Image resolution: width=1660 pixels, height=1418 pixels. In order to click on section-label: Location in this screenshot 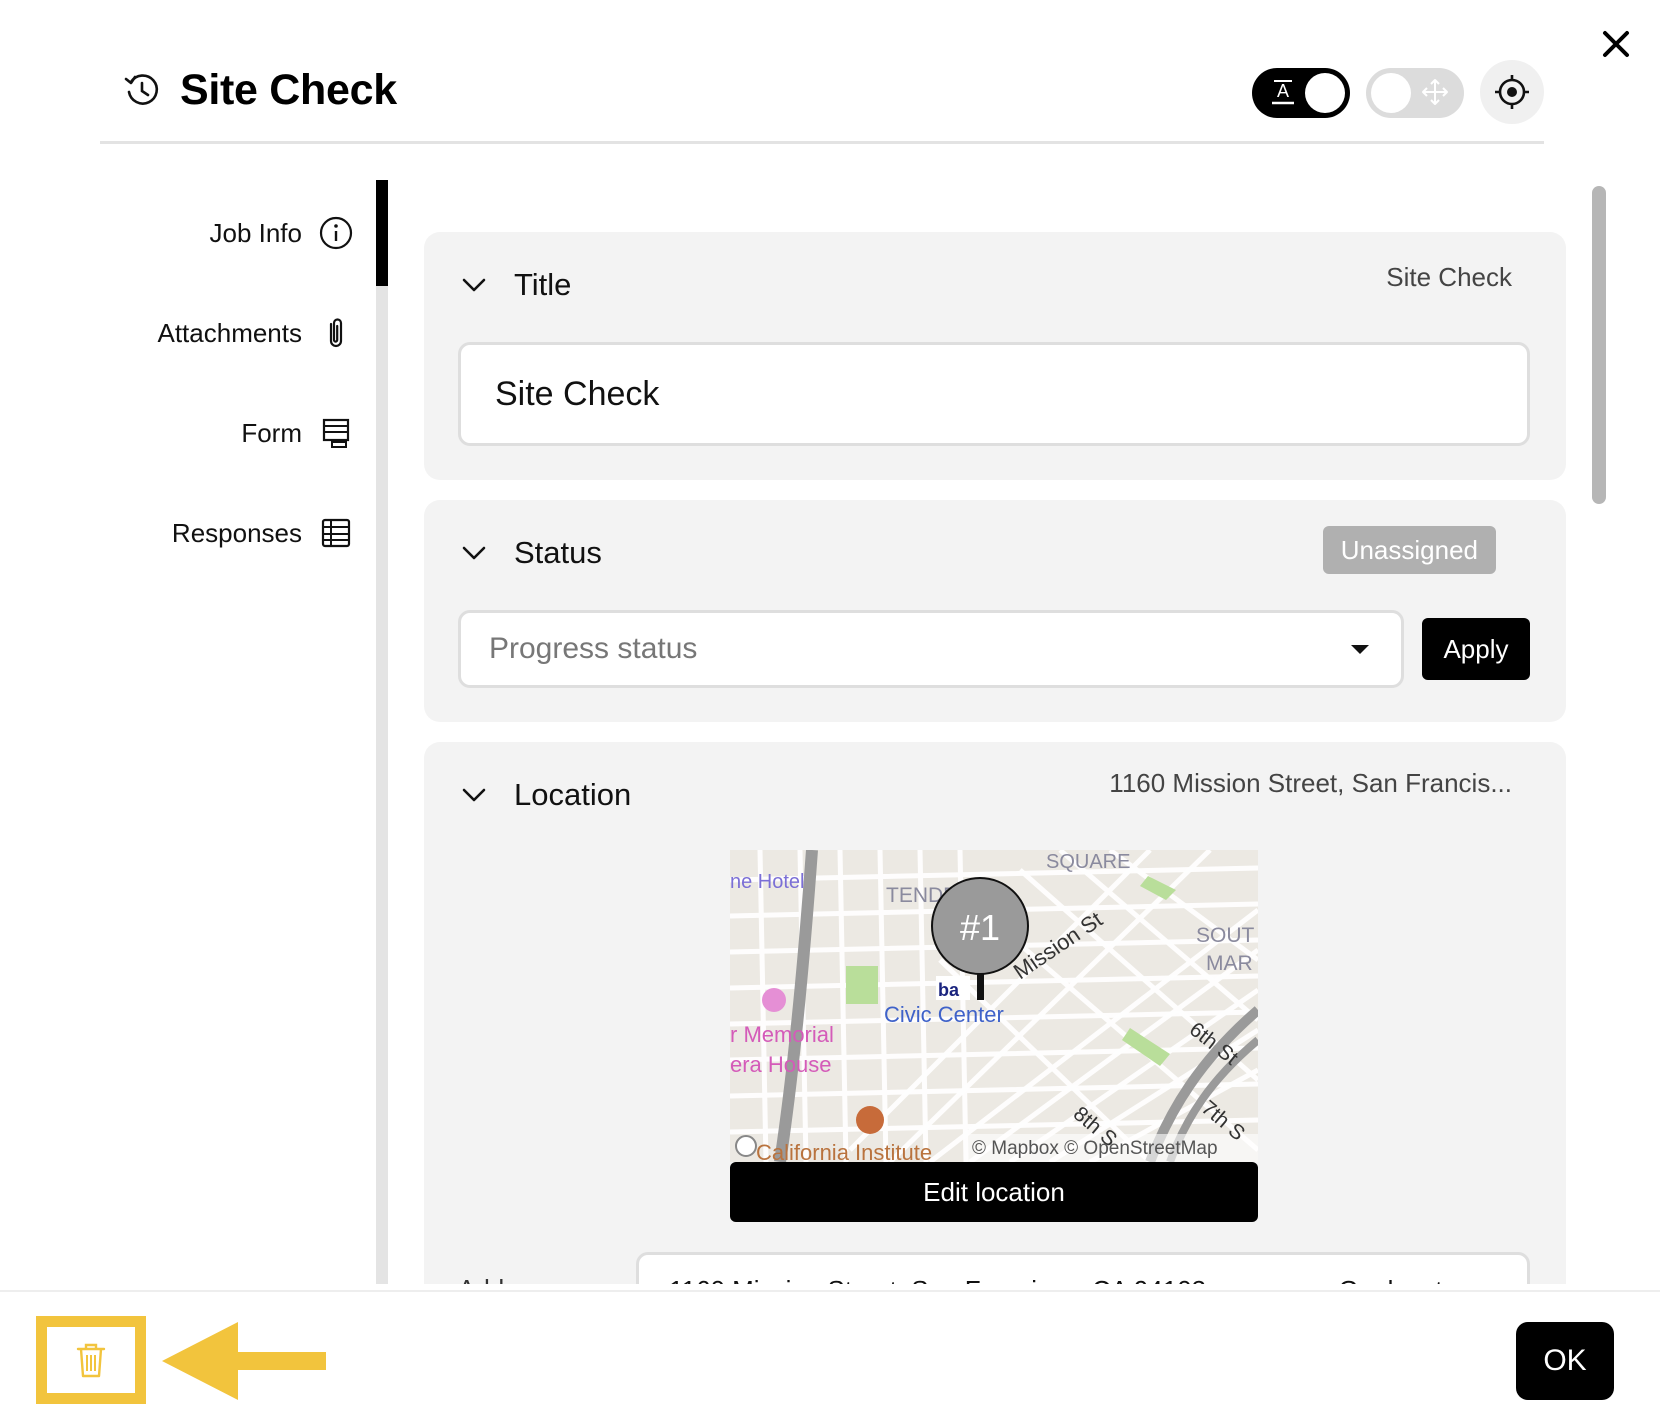, I will do `click(573, 794)`.